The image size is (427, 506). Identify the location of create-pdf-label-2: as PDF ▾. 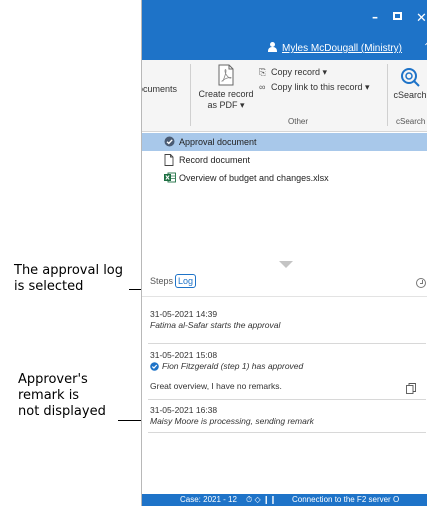
(226, 105).